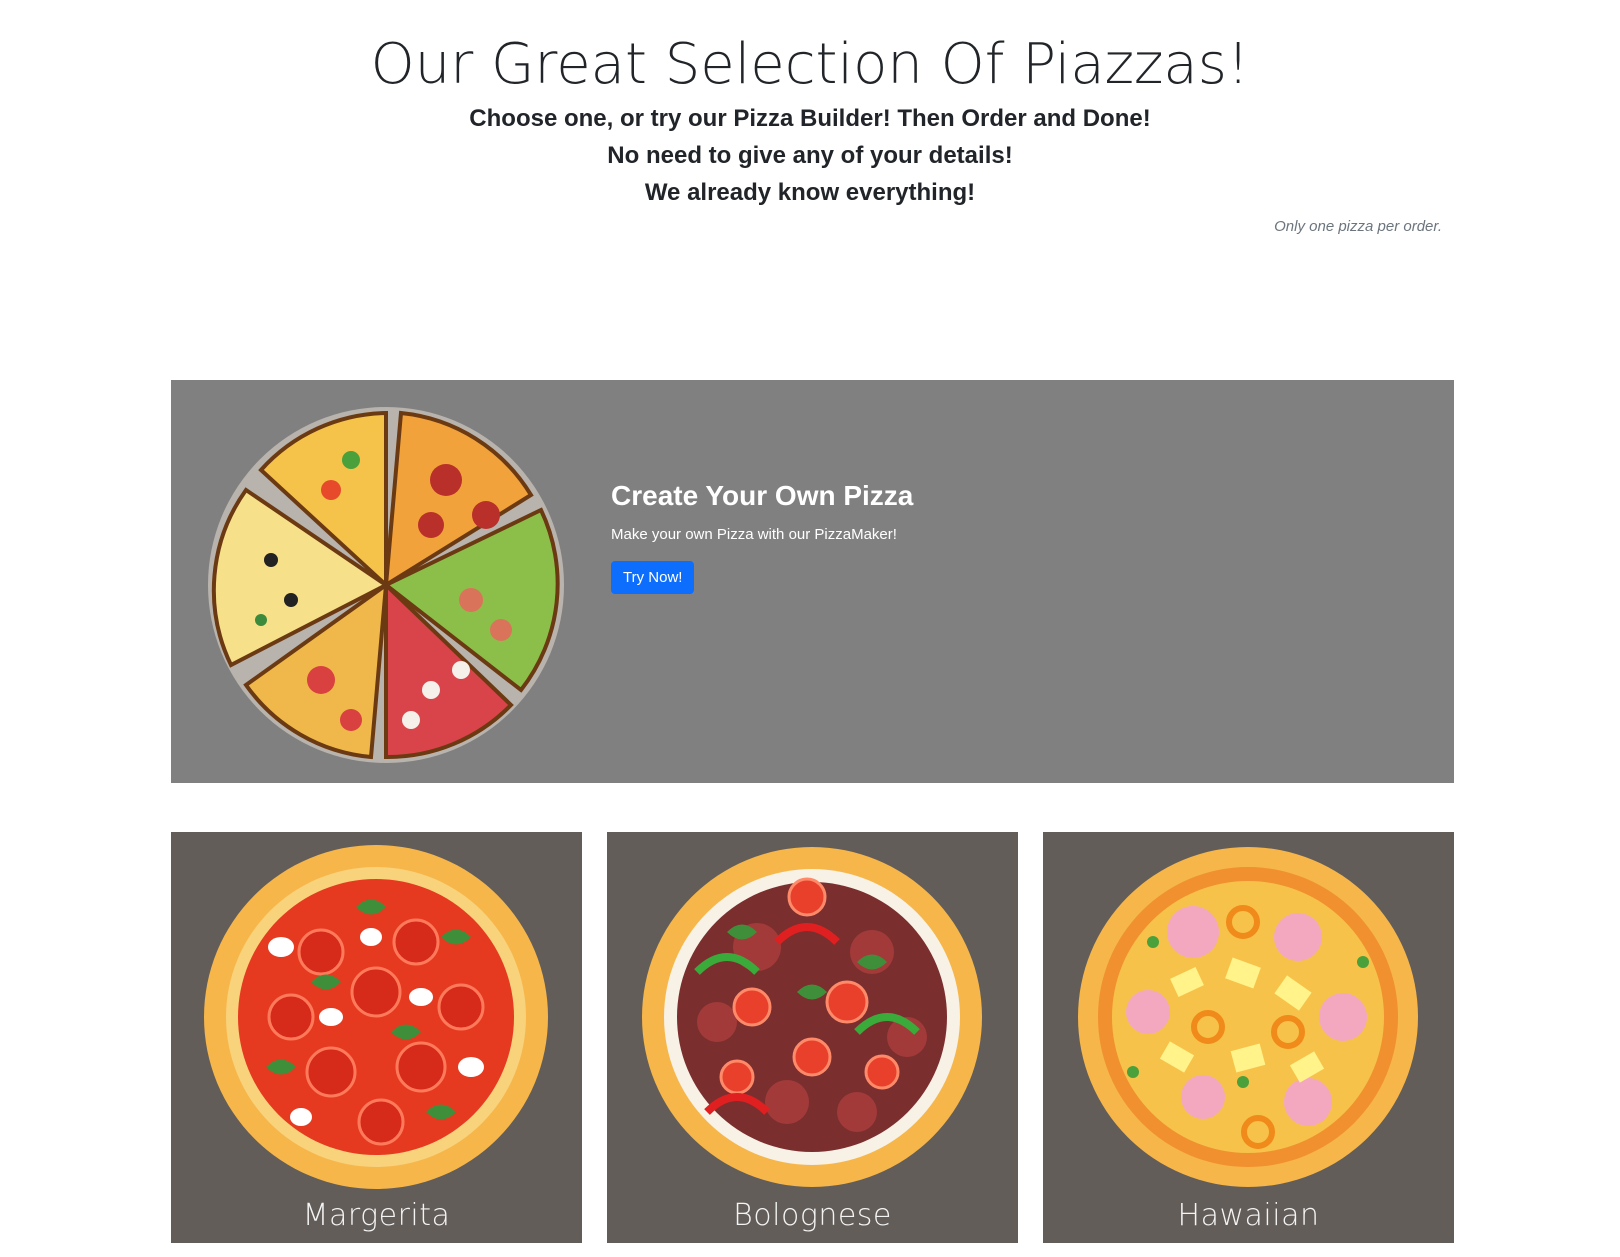 The height and width of the screenshot is (1257, 1620). I want to click on pizza-card-hawaiian: Hawaiian, so click(1248, 1037).